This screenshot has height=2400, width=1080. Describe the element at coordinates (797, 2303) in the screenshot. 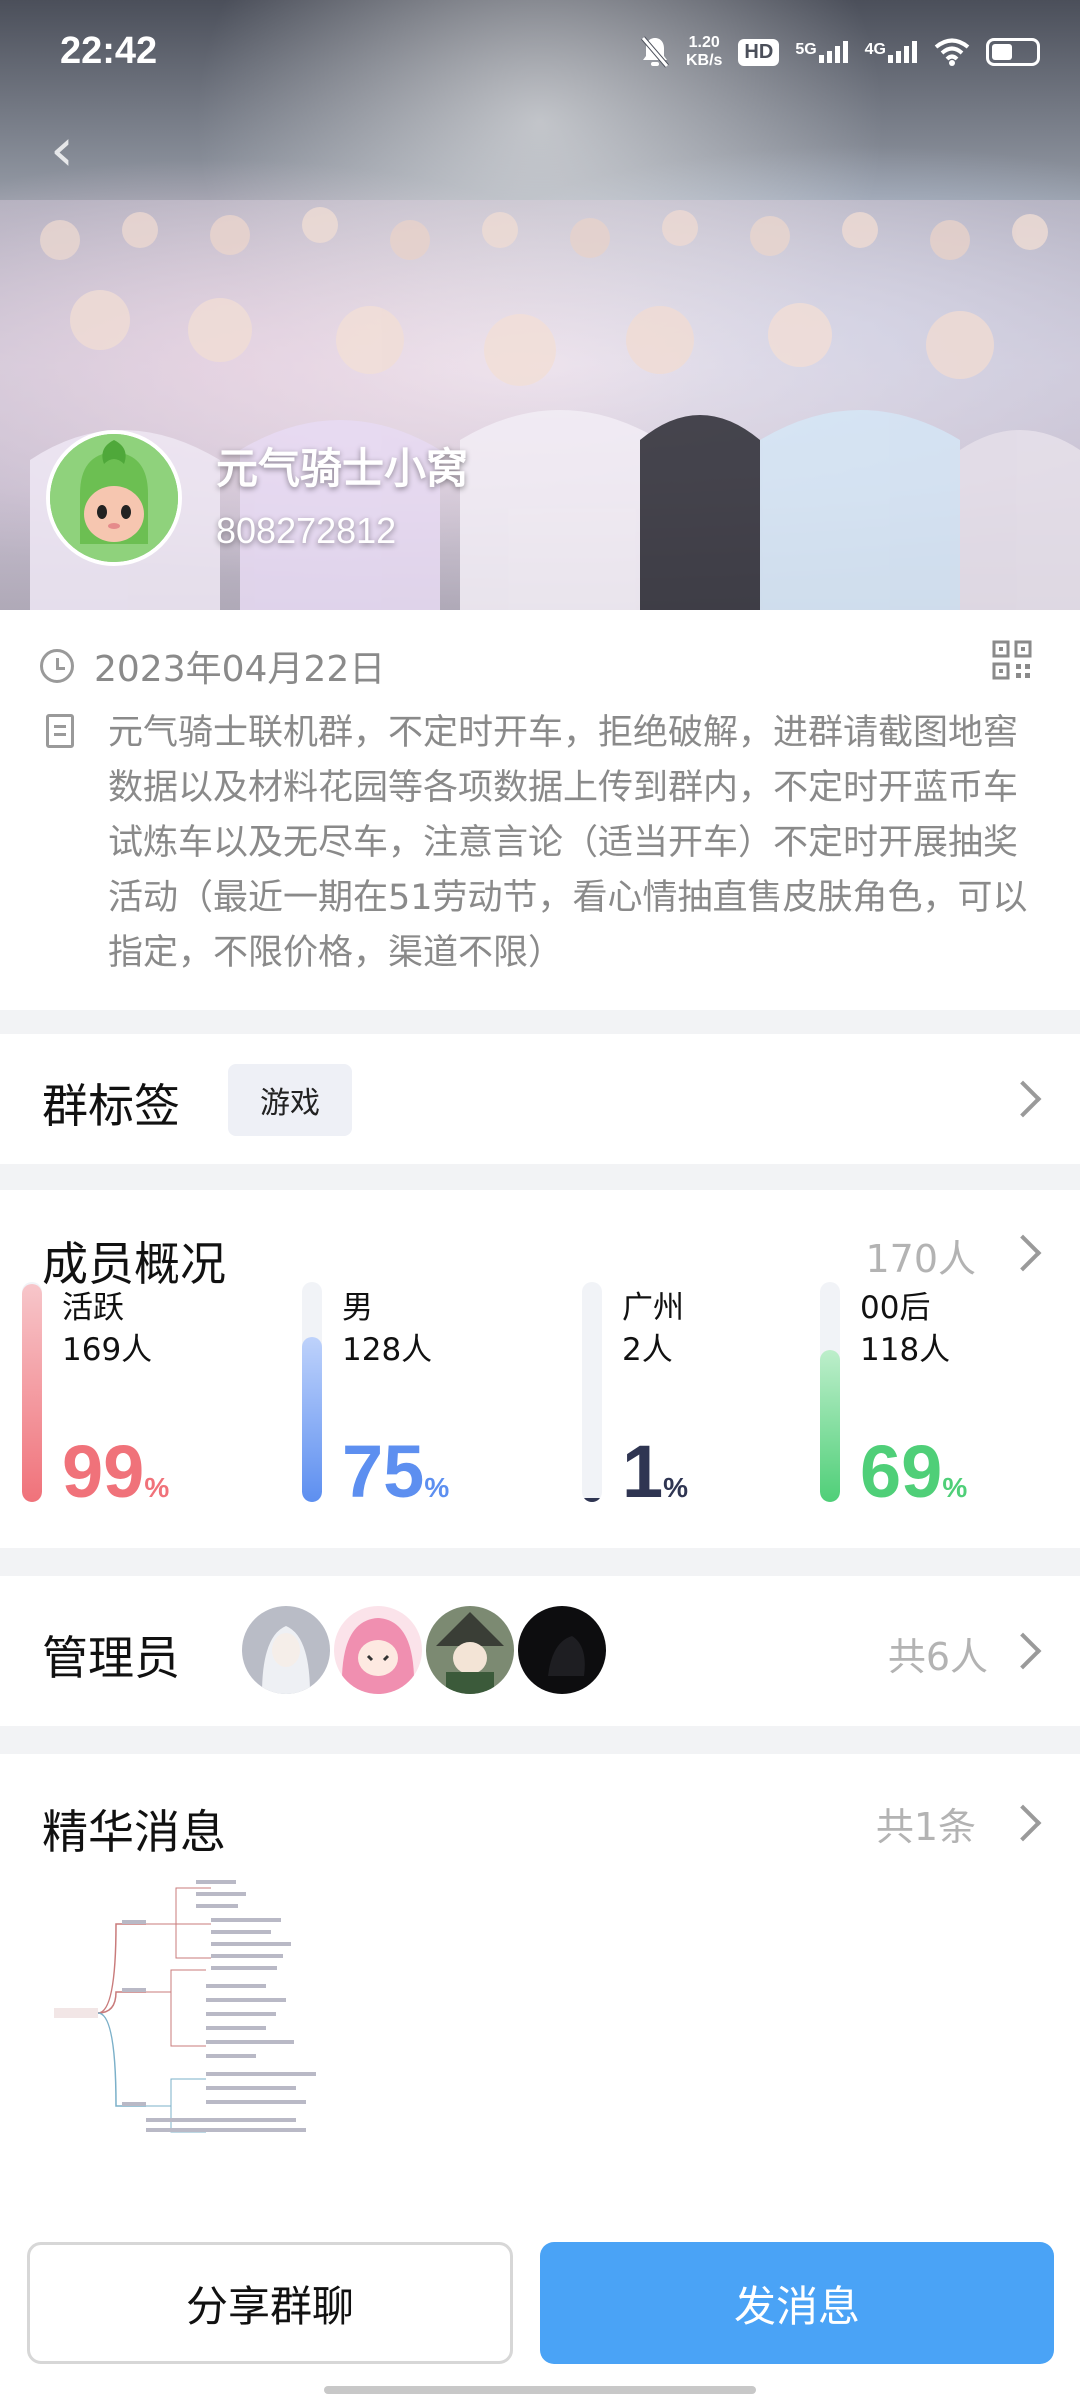

I see `send-message-button: 发消息` at that location.